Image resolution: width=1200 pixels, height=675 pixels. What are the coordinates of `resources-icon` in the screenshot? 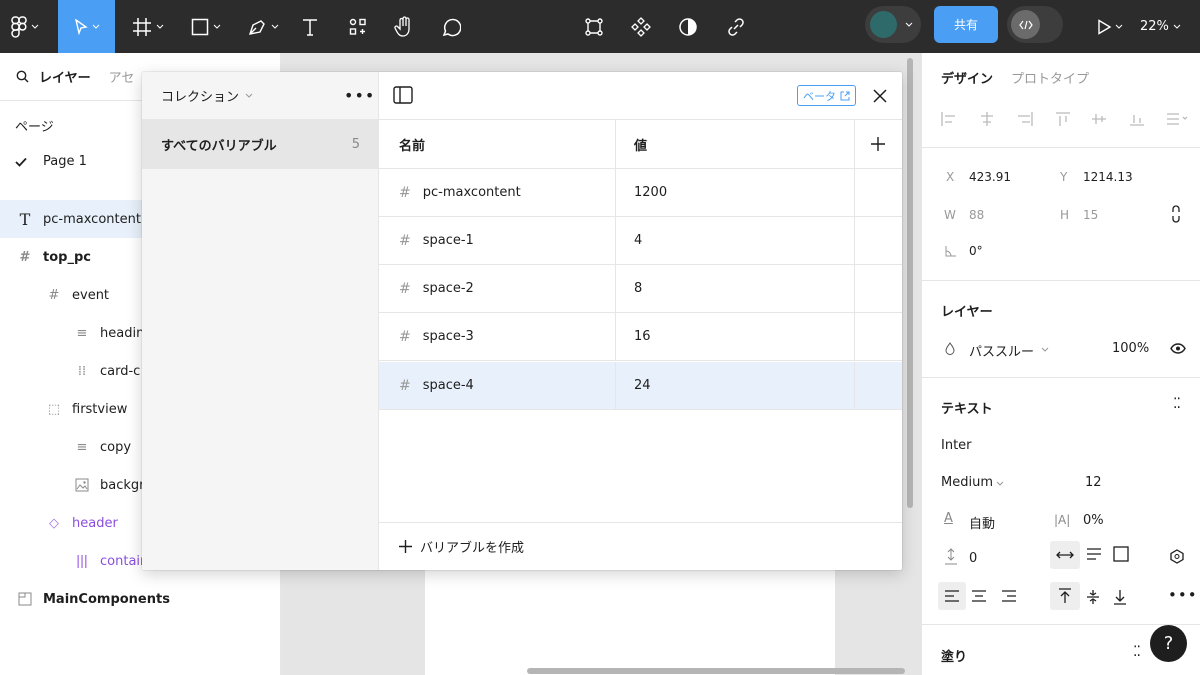 It's located at (357, 26).